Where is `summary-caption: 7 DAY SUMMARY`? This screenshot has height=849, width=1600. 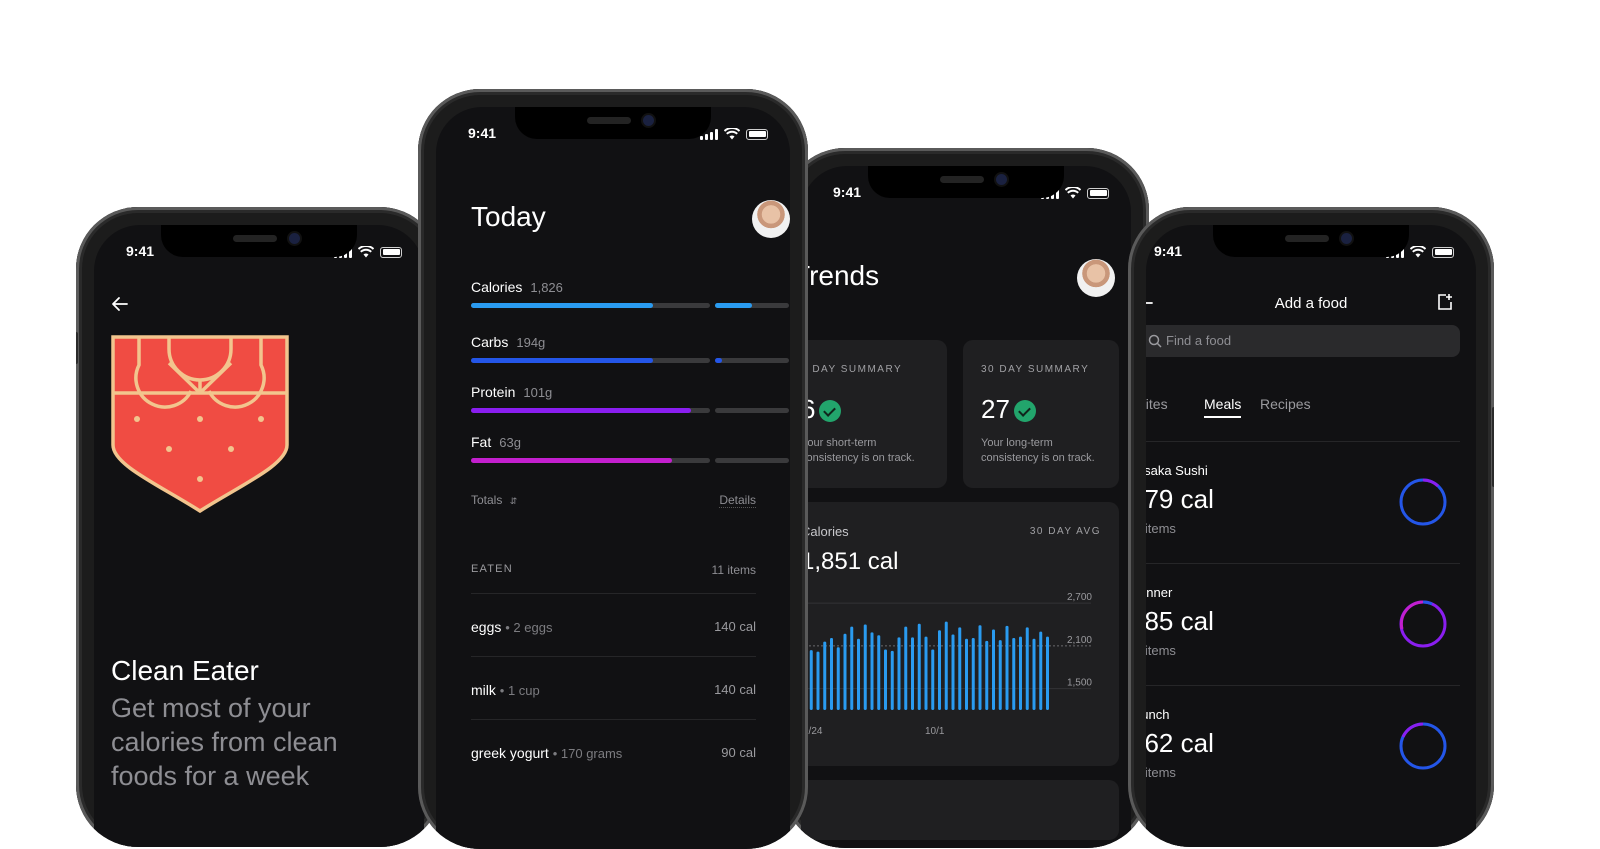
summary-caption: 7 DAY SUMMARY is located at coordinates (852, 369).